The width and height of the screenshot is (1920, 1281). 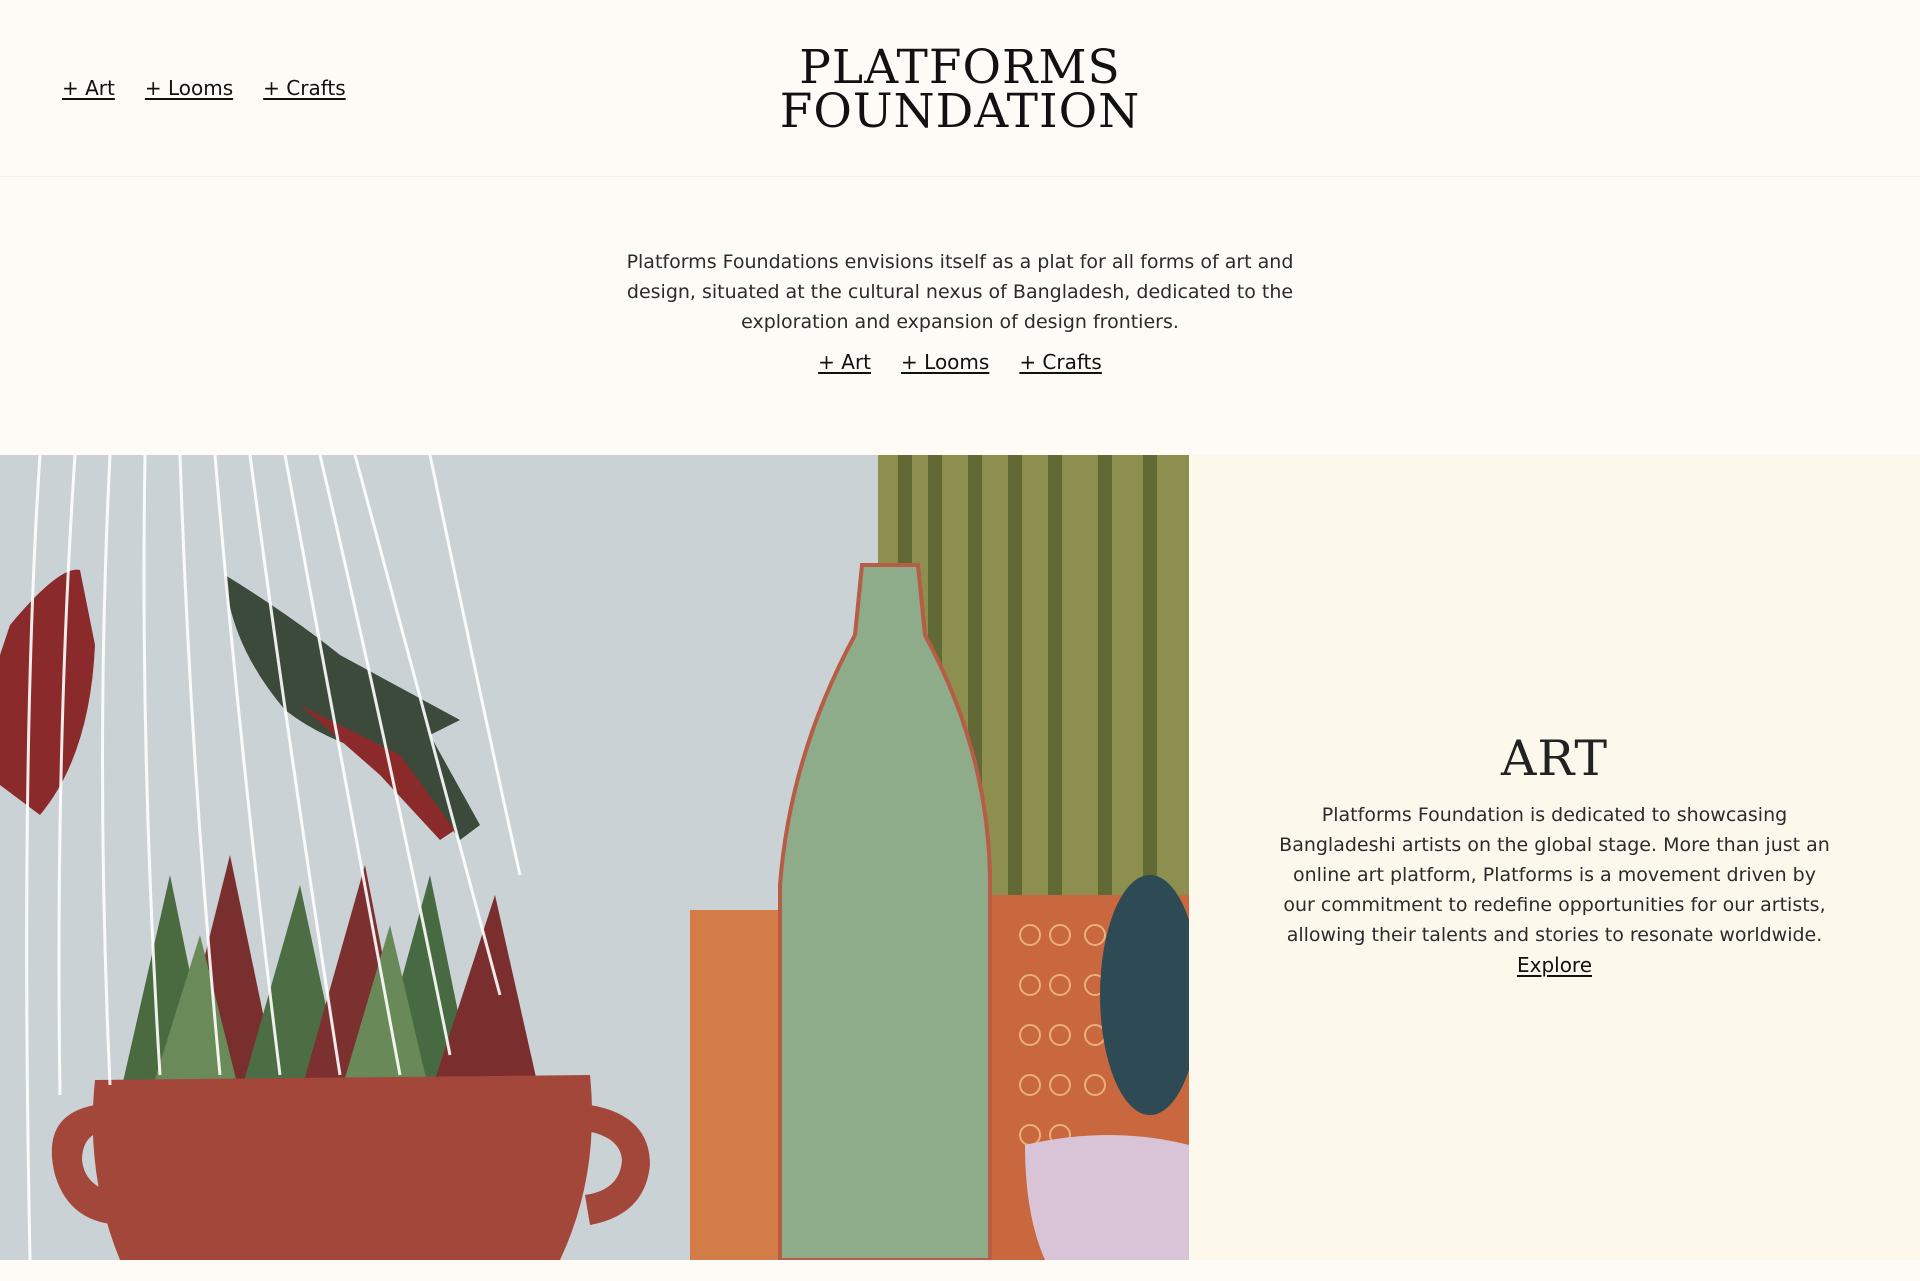 What do you see at coordinates (945, 362) in the screenshot?
I see `intro-link-looms: + Looms` at bounding box center [945, 362].